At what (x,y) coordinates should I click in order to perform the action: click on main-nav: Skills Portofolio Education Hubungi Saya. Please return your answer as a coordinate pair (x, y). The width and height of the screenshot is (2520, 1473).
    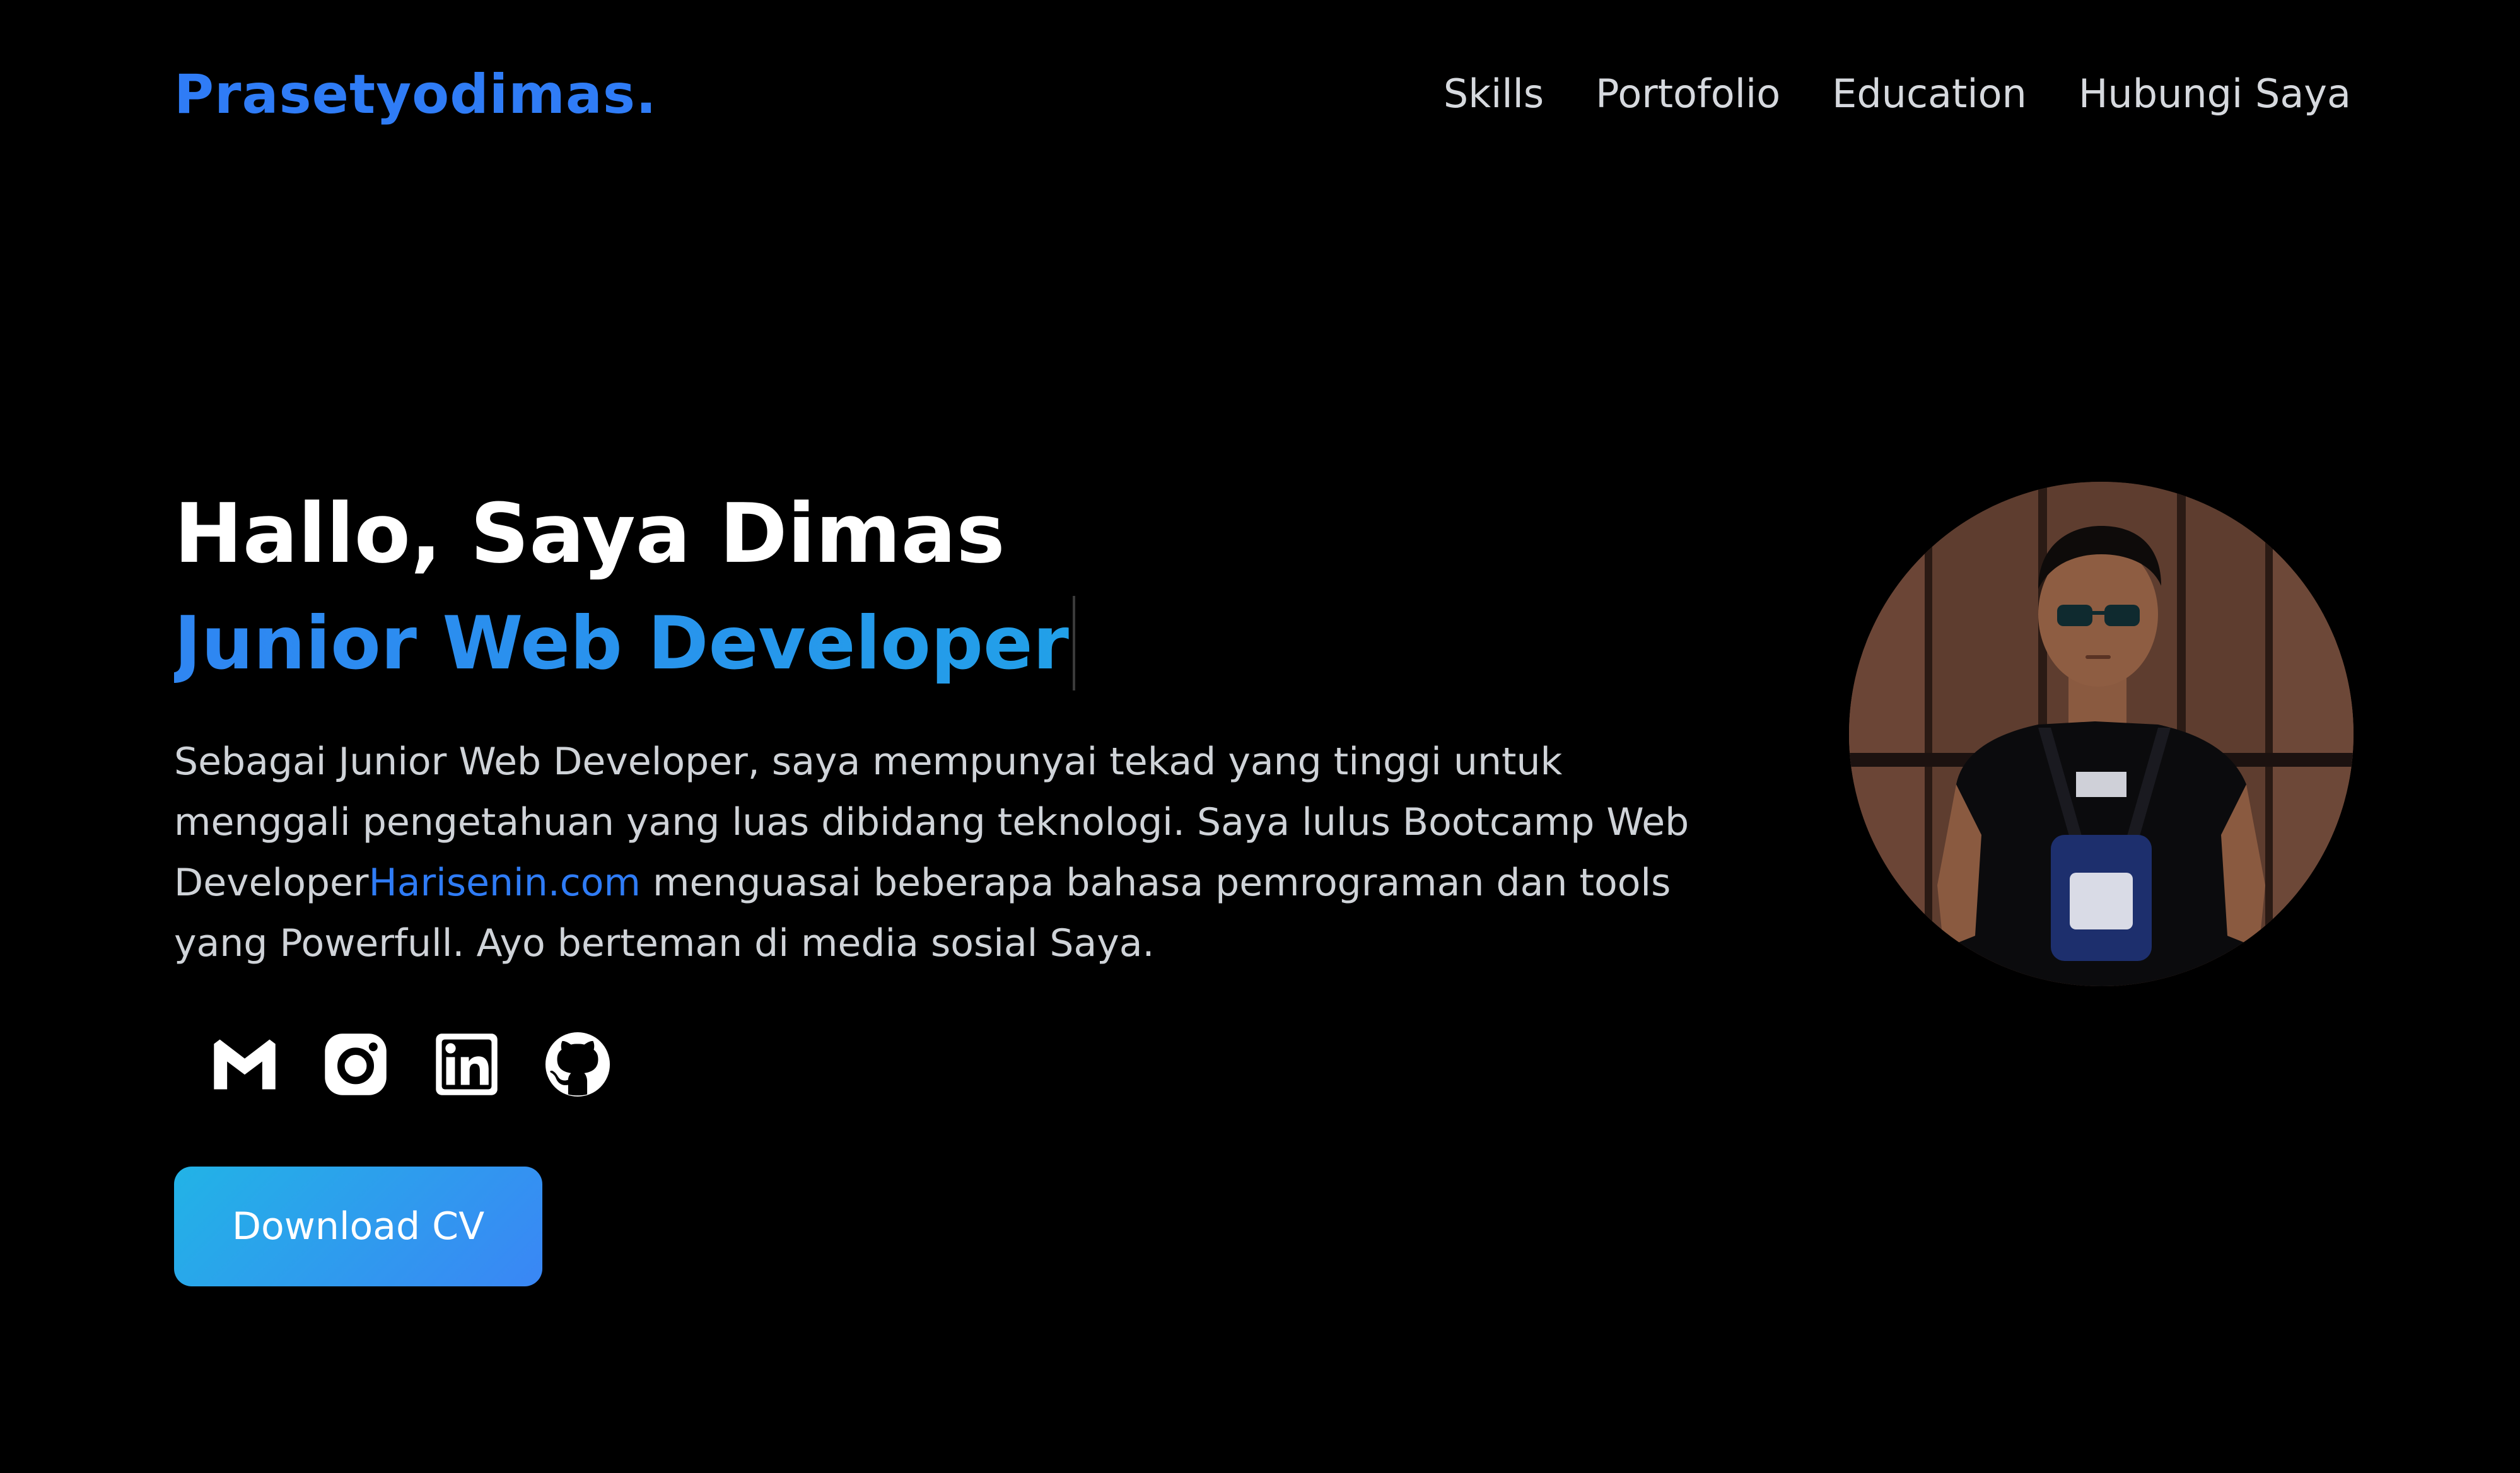
    Looking at the image, I should click on (1897, 94).